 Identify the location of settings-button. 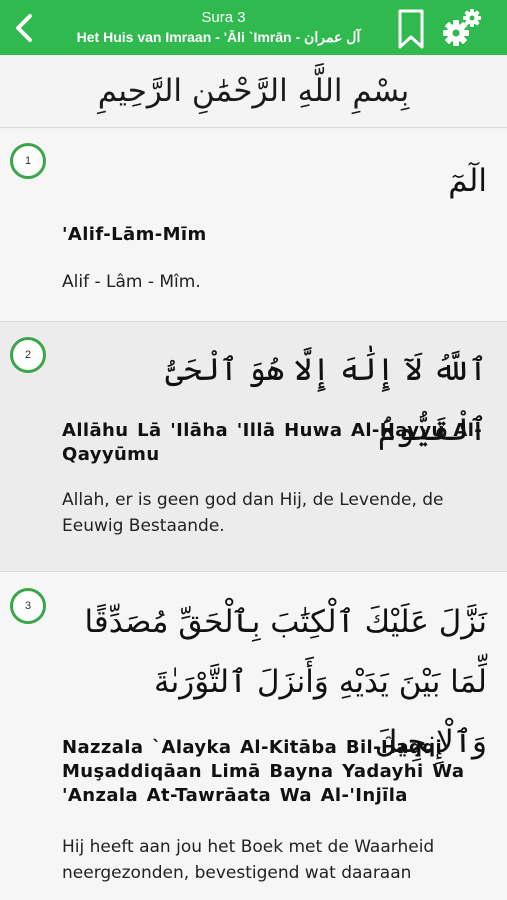
(462, 28).